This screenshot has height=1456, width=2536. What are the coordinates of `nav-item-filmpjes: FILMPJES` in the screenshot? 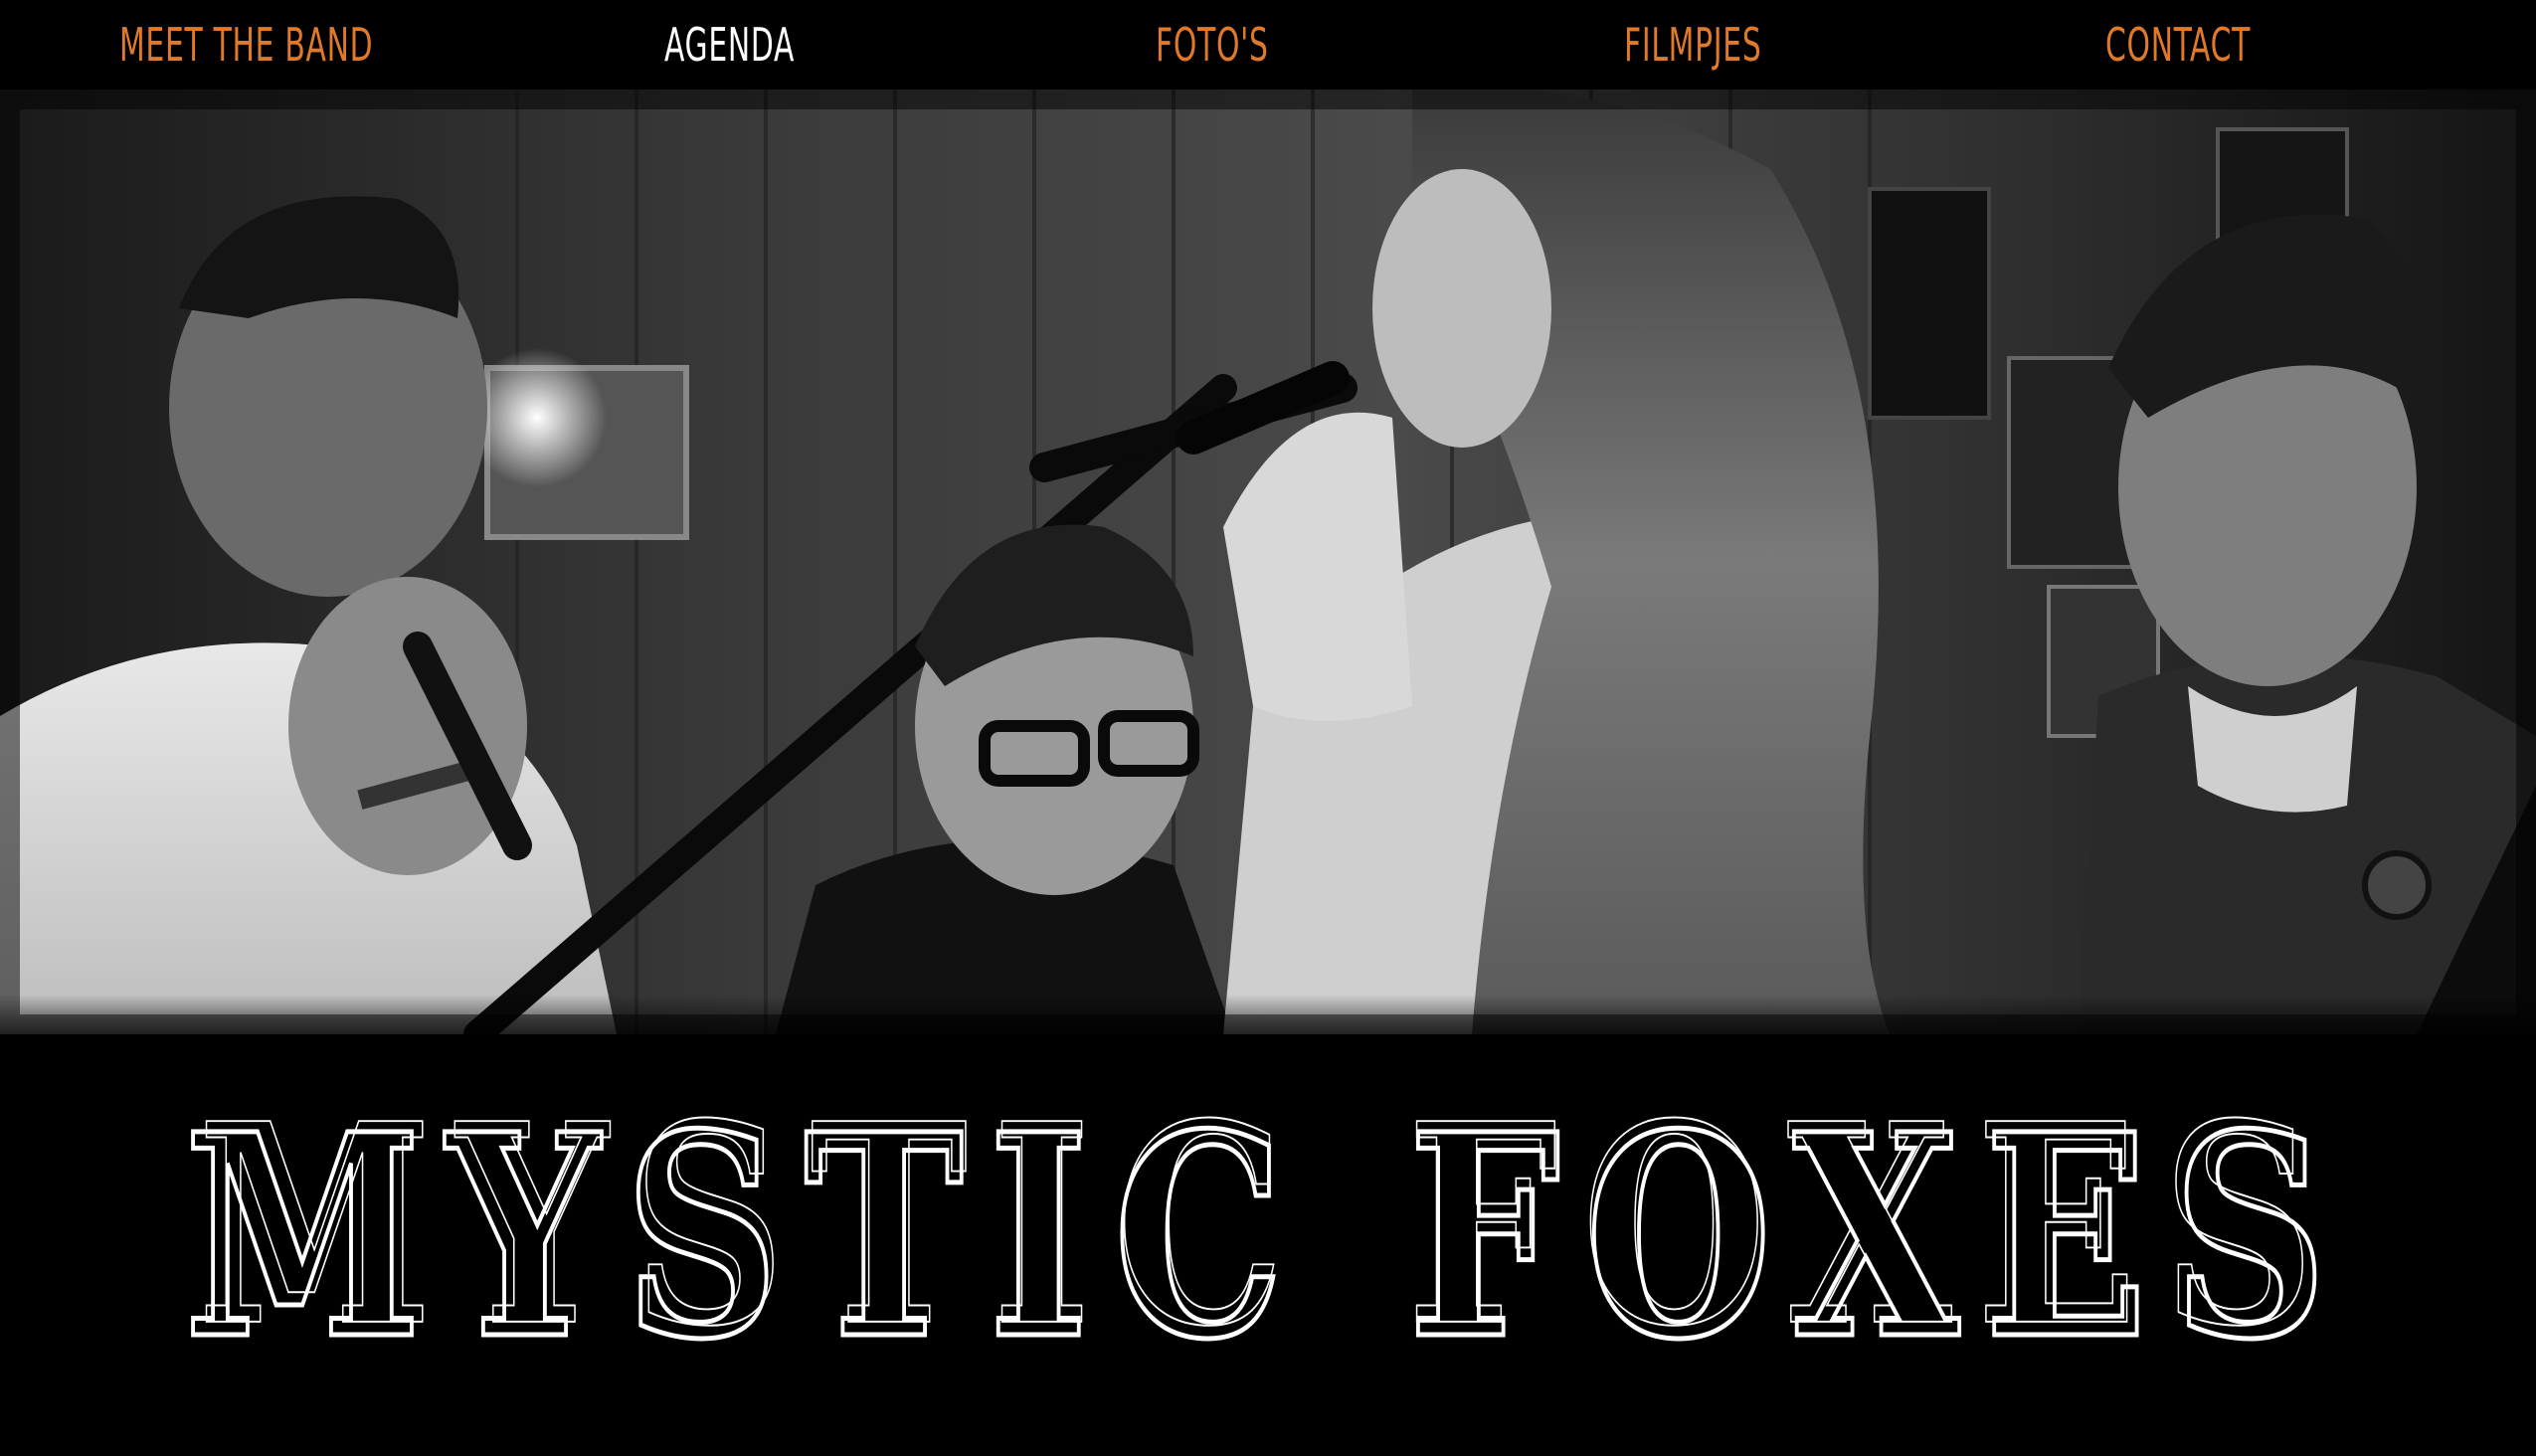 It's located at (1692, 45).